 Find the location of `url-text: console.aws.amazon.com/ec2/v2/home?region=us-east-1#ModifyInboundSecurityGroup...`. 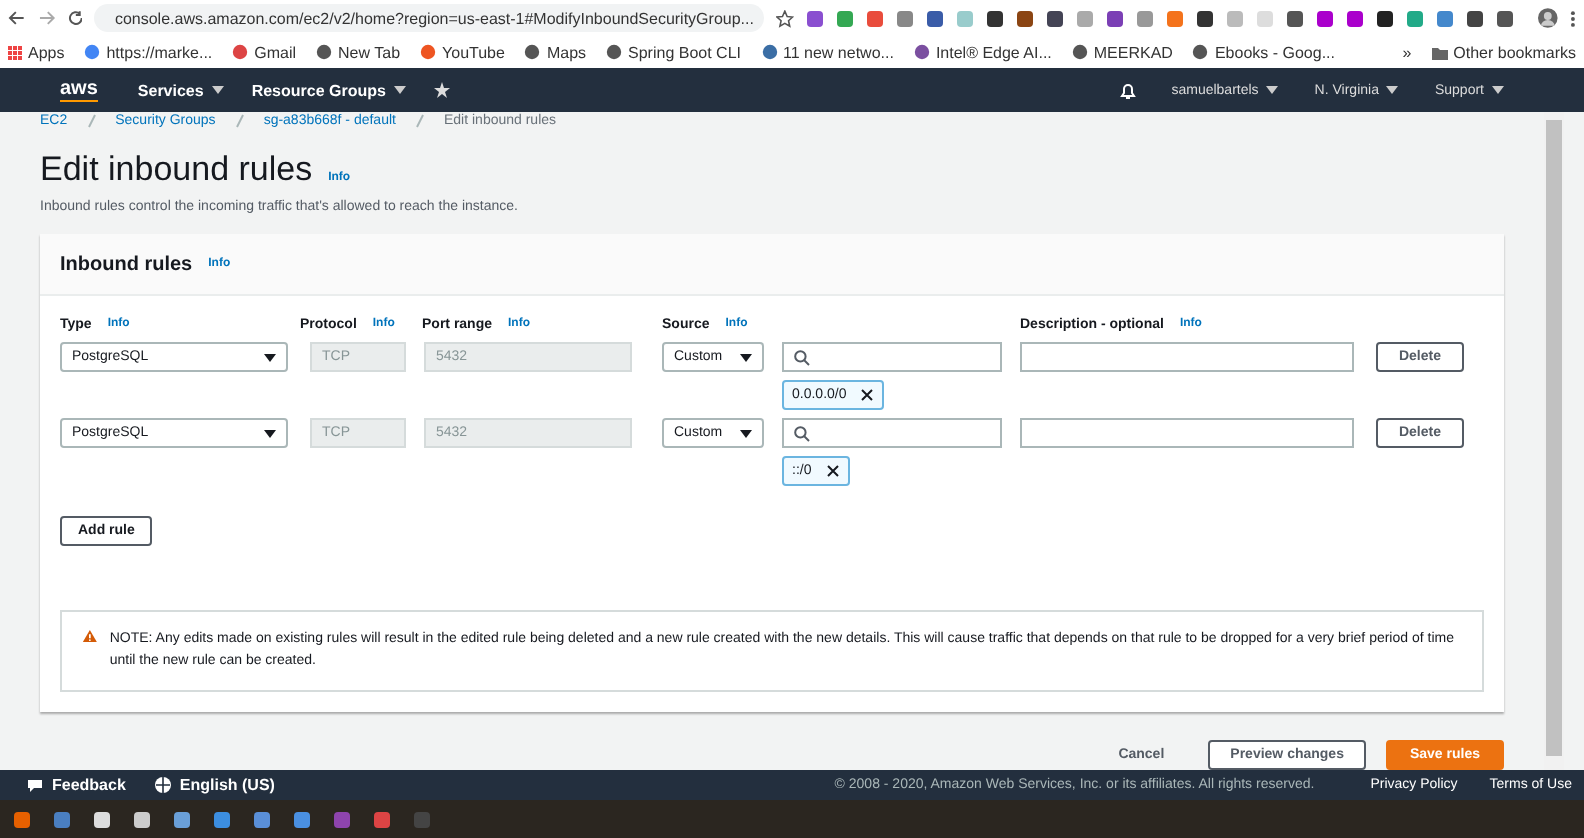

url-text: console.aws.amazon.com/ec2/v2/home?region=us-east-1#ModifyInboundSecurityGroup... is located at coordinates (434, 18).